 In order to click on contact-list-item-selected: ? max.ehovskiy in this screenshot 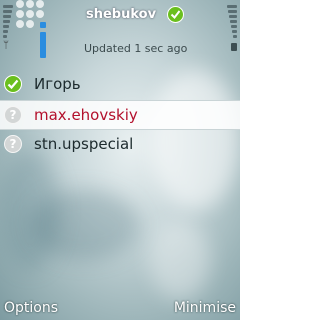, I will do `click(120, 115)`.